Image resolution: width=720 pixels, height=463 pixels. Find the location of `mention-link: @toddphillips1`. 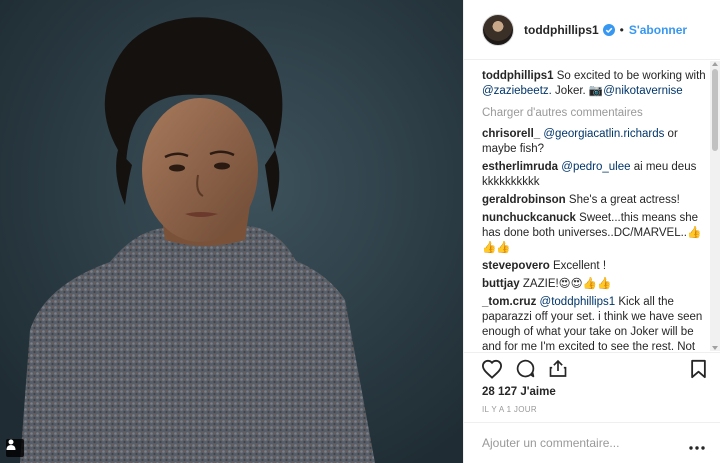

mention-link: @toddphillips1 is located at coordinates (578, 302).